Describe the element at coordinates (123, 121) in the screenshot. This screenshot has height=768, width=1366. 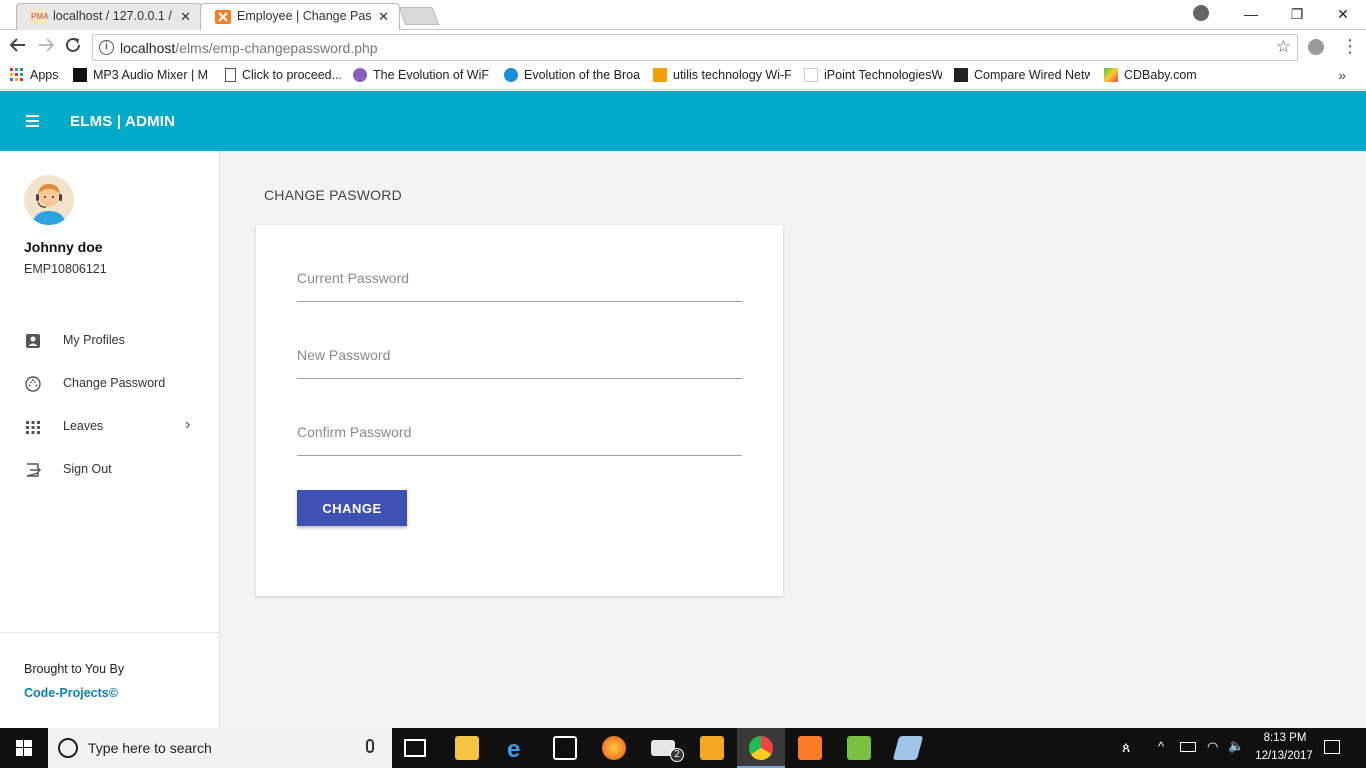
I see `app-brand: ELMS | ADMIN` at that location.